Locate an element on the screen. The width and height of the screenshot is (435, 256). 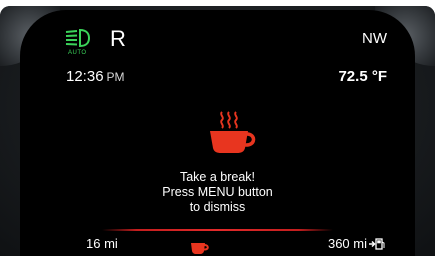
clock-time: 12:36 is located at coordinates (85, 76).